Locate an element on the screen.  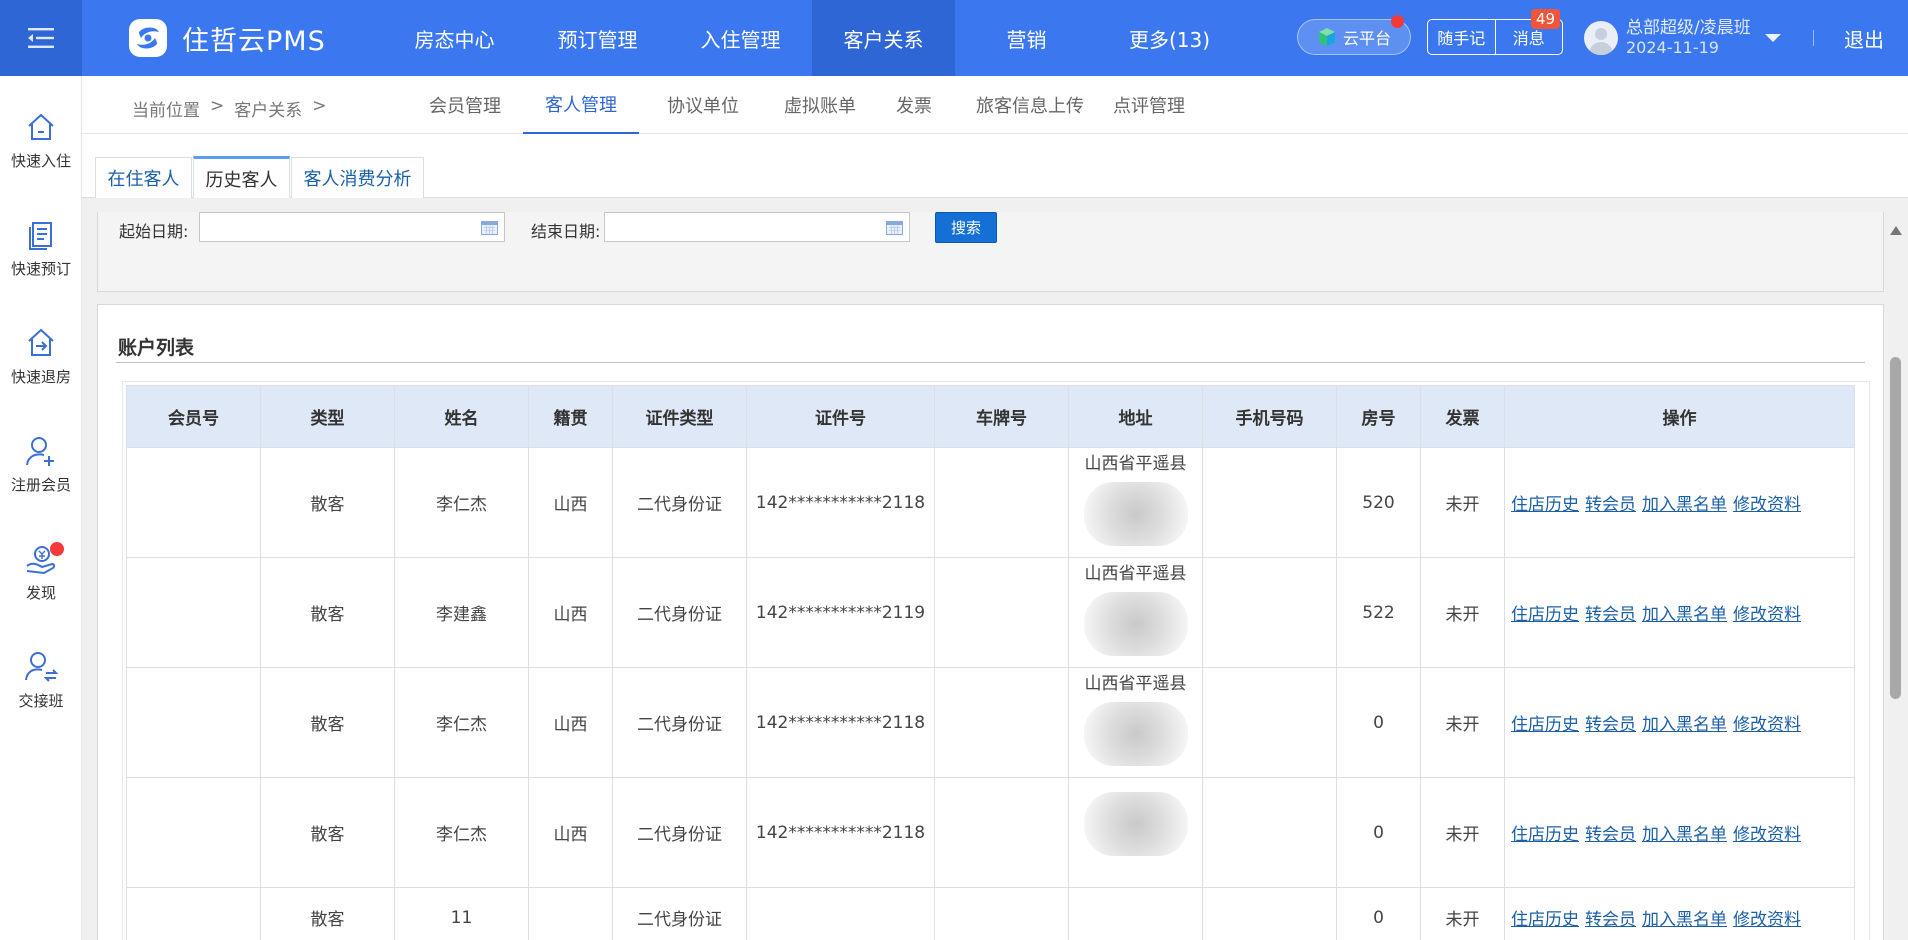
sidebar-item-discover: 发现 is located at coordinates (41, 582).